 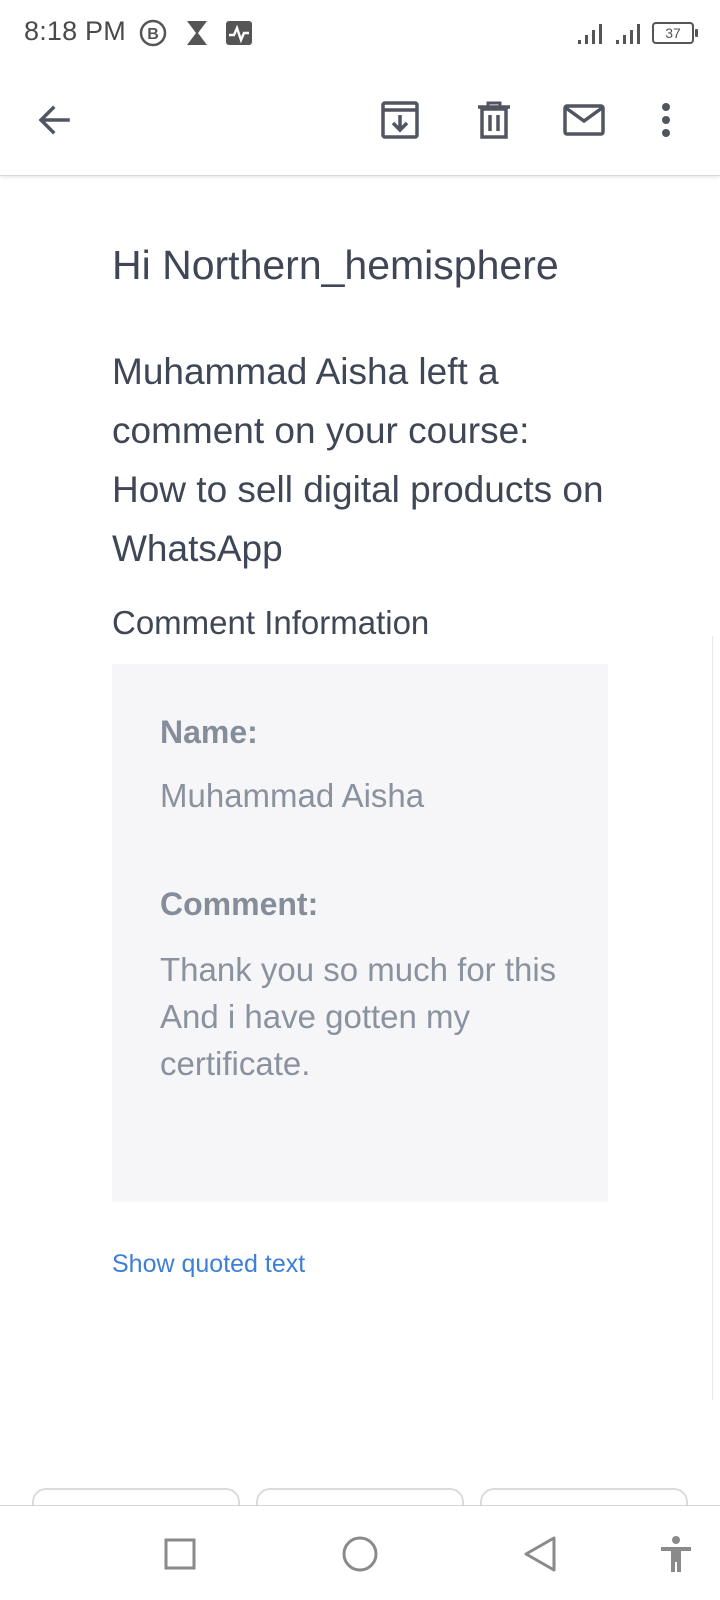 I want to click on svg-text: B, so click(x=153, y=34).